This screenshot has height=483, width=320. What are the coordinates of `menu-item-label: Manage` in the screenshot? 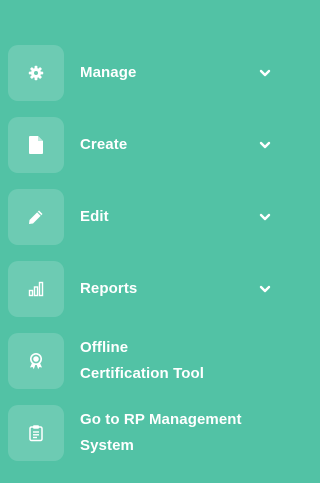 It's located at (108, 72).